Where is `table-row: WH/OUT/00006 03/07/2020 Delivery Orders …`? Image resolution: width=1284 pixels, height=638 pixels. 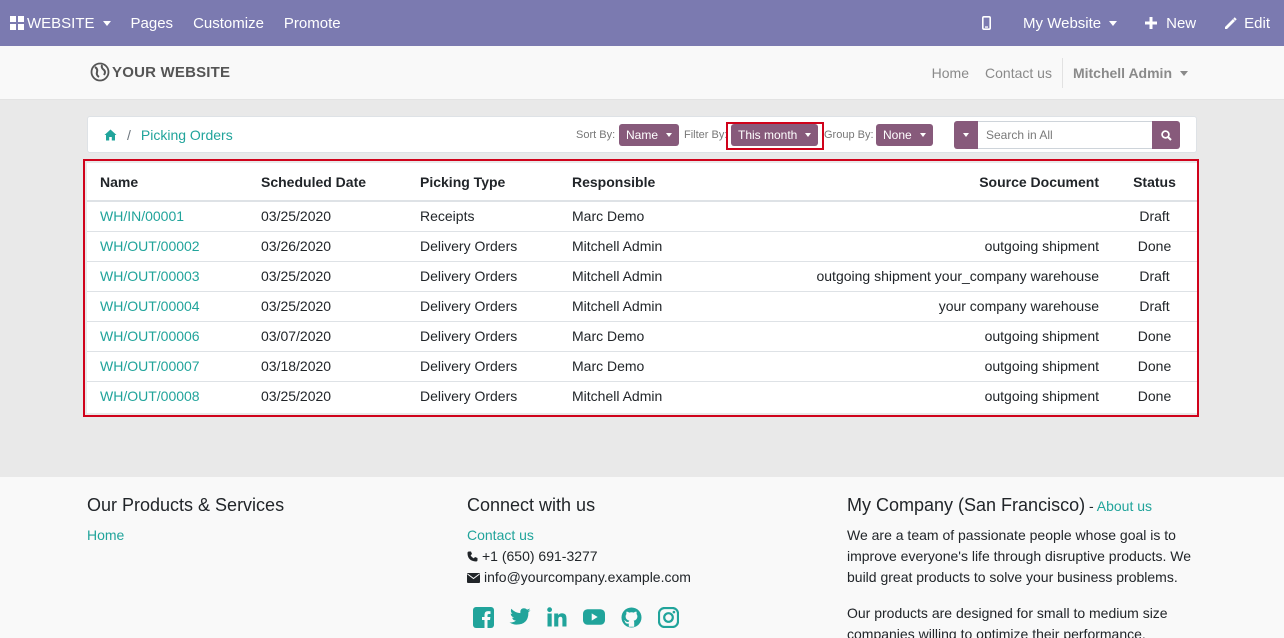 table-row: WH/OUT/00006 03/07/2020 Delivery Orders … is located at coordinates (642, 335).